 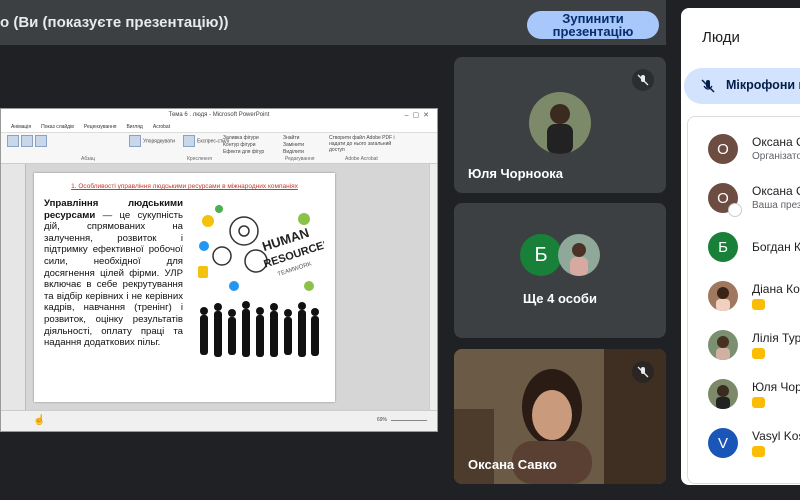 I want to click on participant-name: Лілія Тур, so click(x=776, y=338).